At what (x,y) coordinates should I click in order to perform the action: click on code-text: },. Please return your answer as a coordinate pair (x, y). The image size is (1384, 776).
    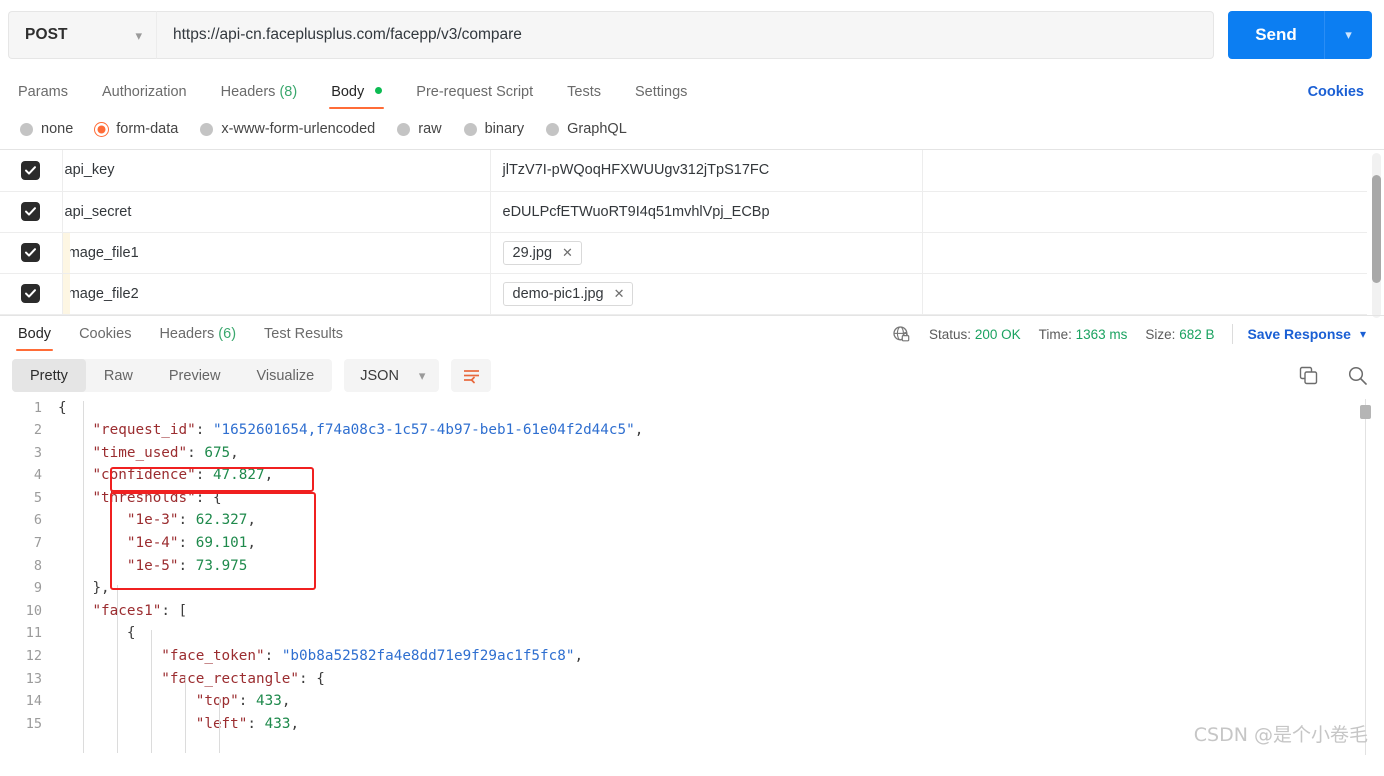
    Looking at the image, I should click on (350, 590).